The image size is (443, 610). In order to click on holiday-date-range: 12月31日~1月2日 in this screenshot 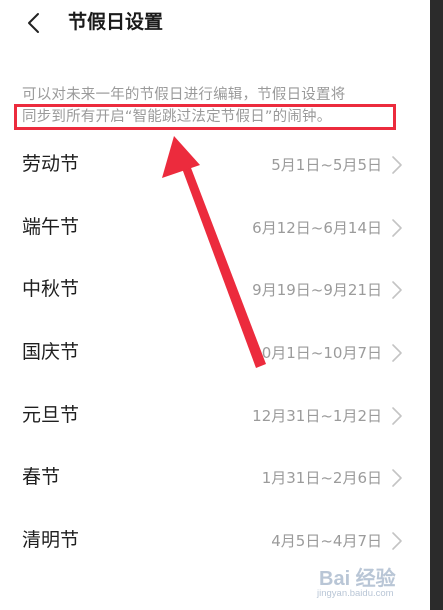, I will do `click(317, 415)`.